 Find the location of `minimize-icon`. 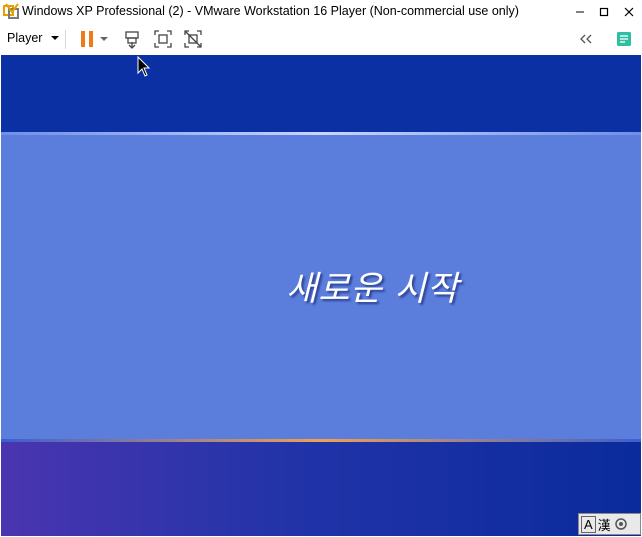

minimize-icon is located at coordinates (580, 12).